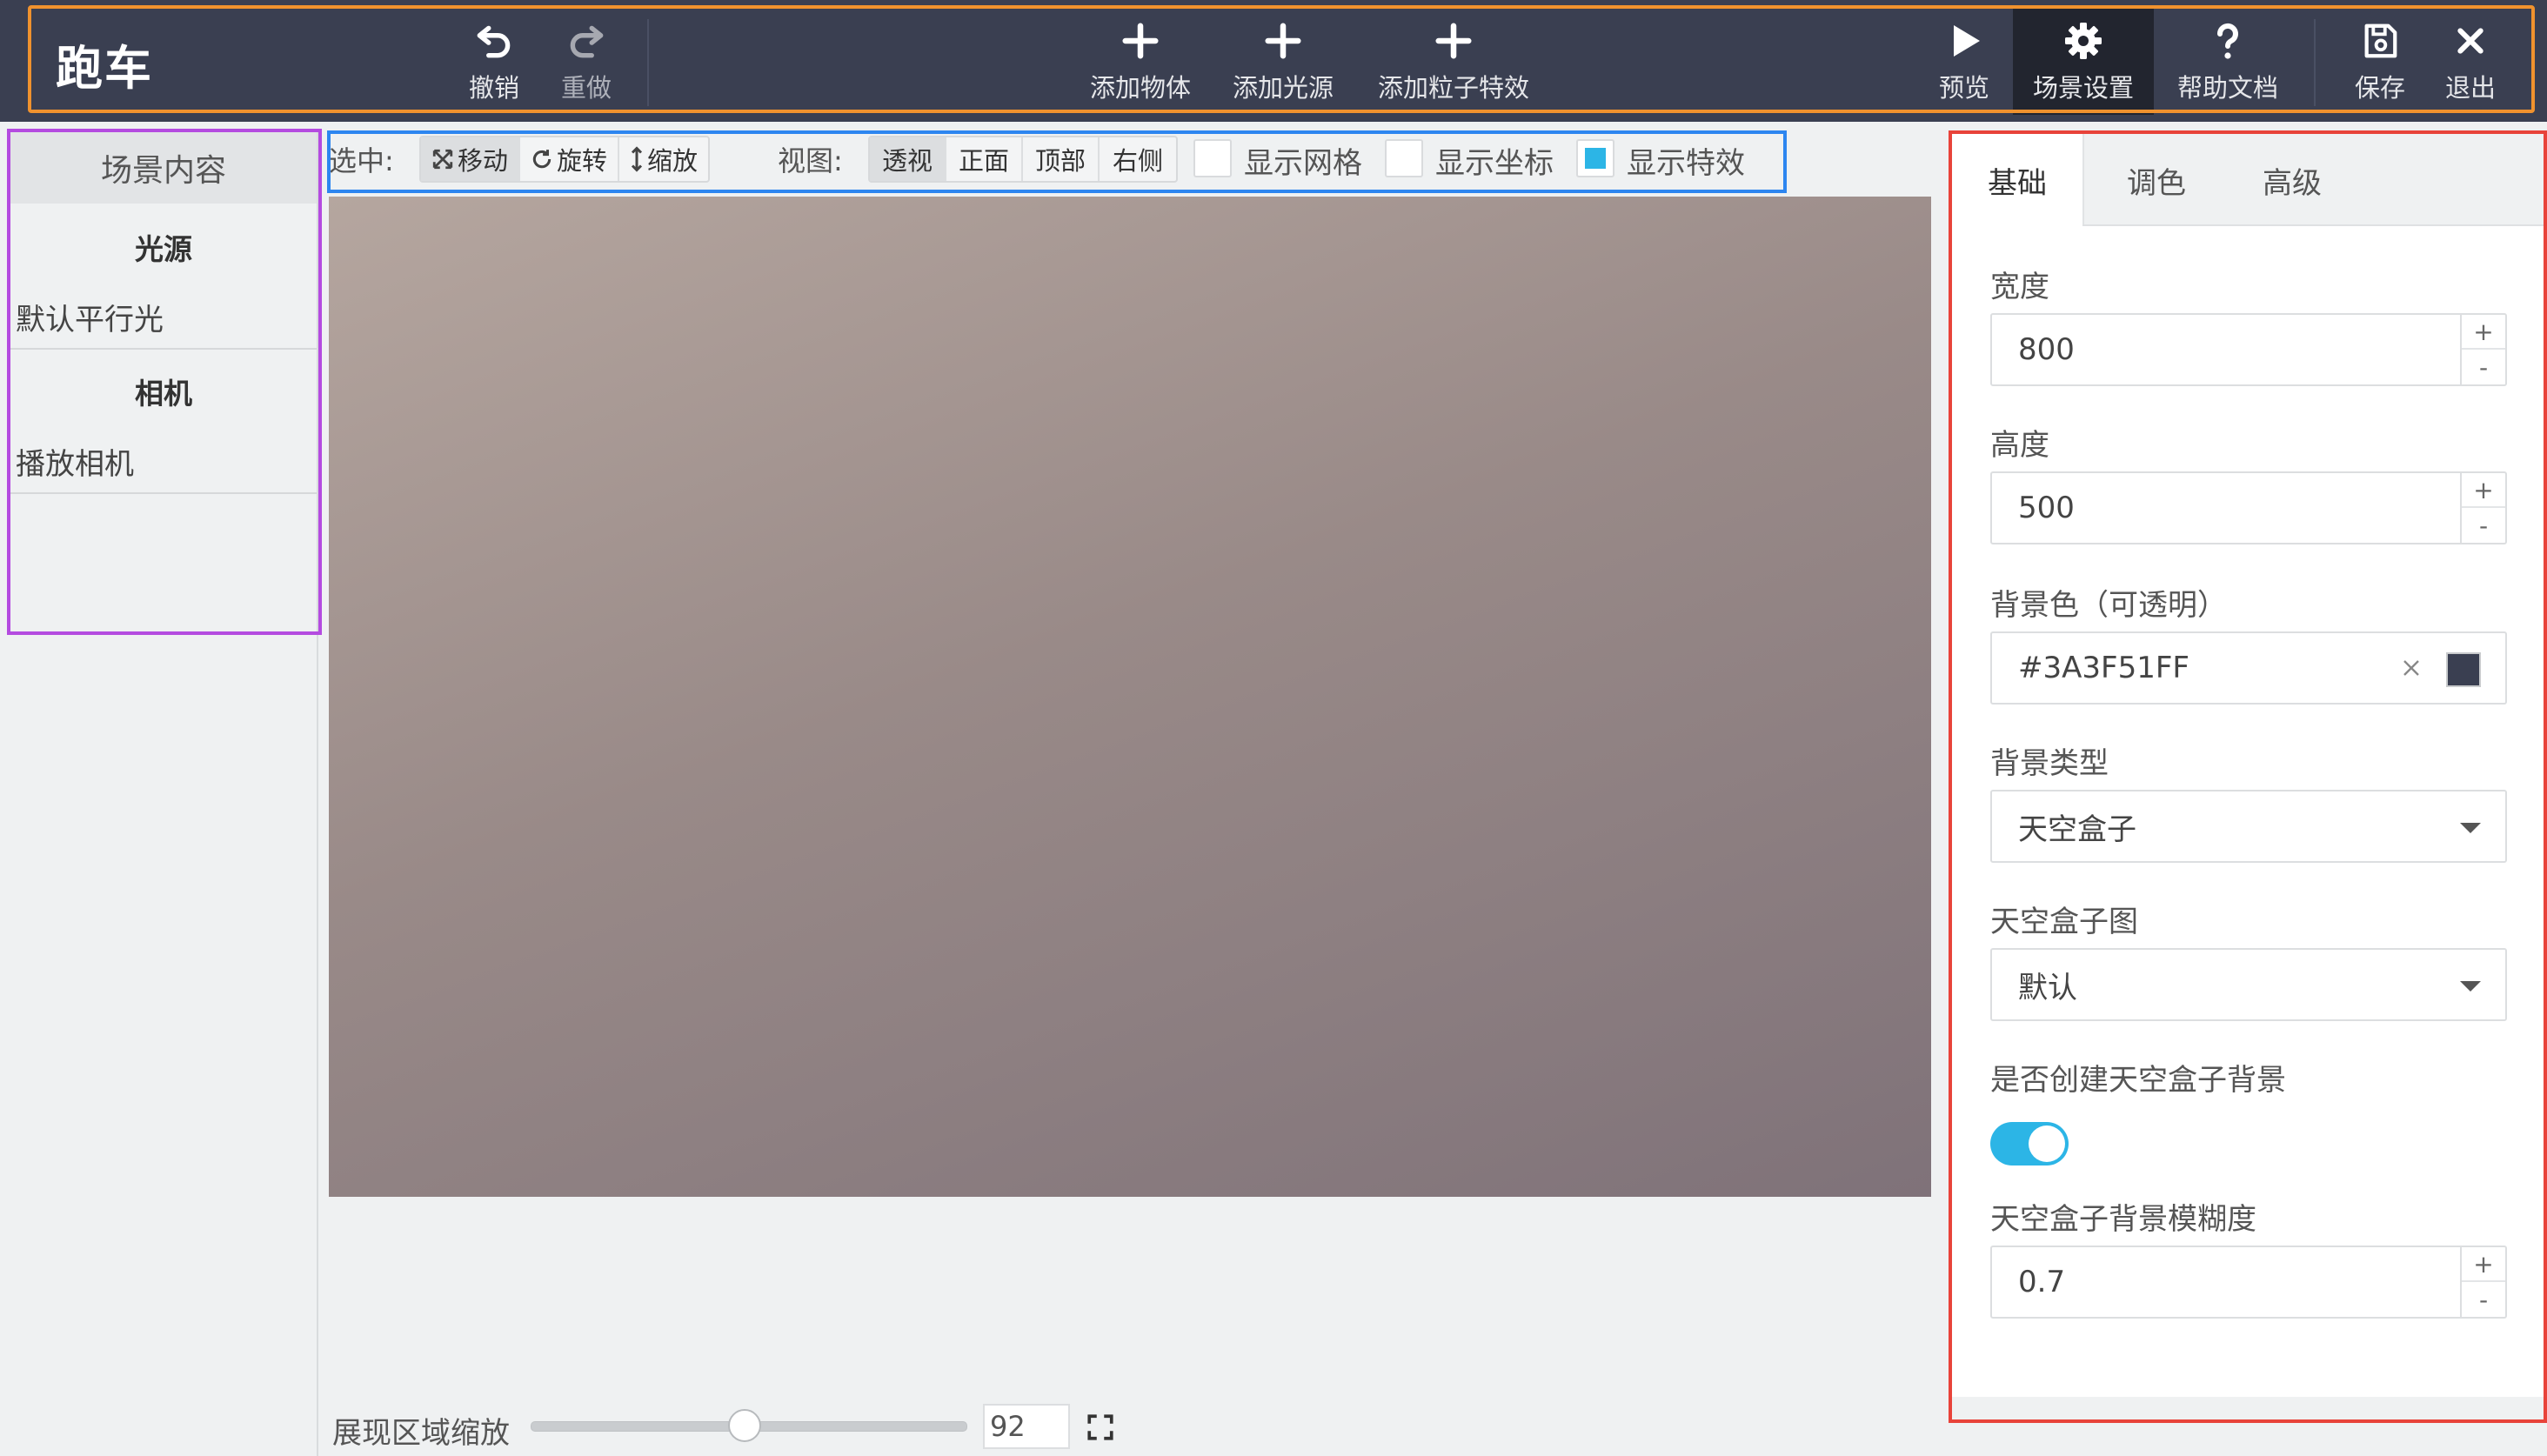 This screenshot has width=2547, height=1456. I want to click on height-value: 500, so click(2046, 508).